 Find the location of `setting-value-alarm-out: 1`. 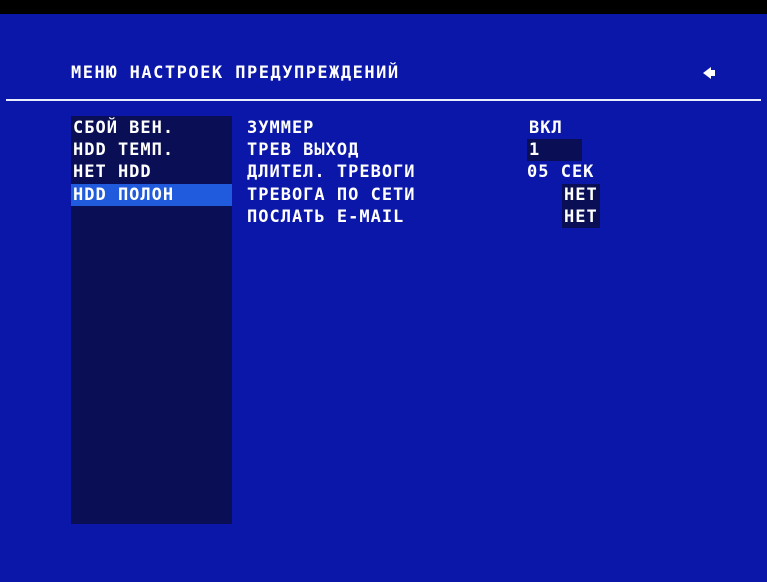

setting-value-alarm-out: 1 is located at coordinates (554, 150).